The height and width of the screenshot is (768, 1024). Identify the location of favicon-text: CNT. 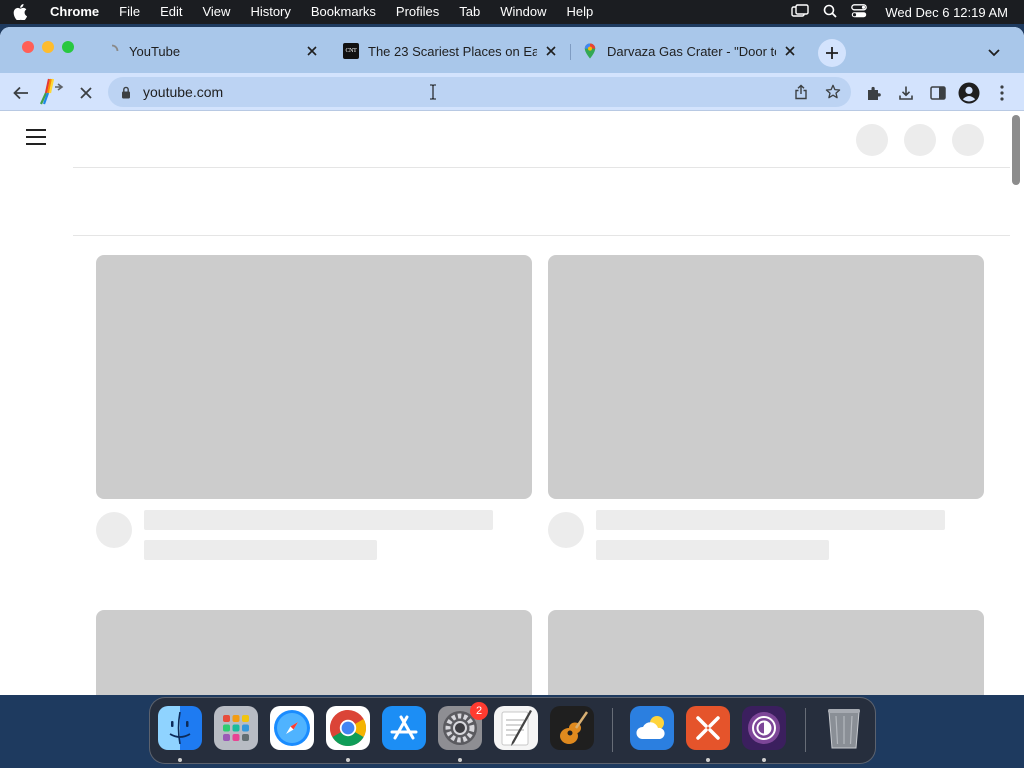
(351, 51).